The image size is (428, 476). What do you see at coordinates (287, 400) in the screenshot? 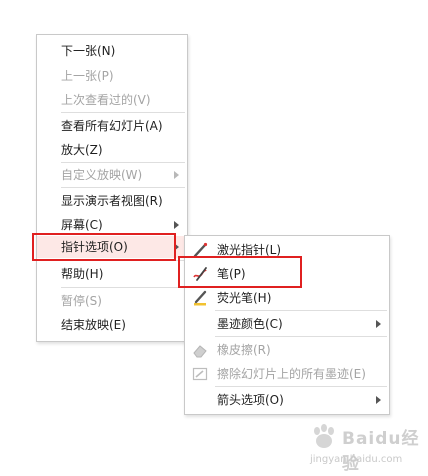
I see `submenu-item-arrow-options: 箭头选项(O)` at bounding box center [287, 400].